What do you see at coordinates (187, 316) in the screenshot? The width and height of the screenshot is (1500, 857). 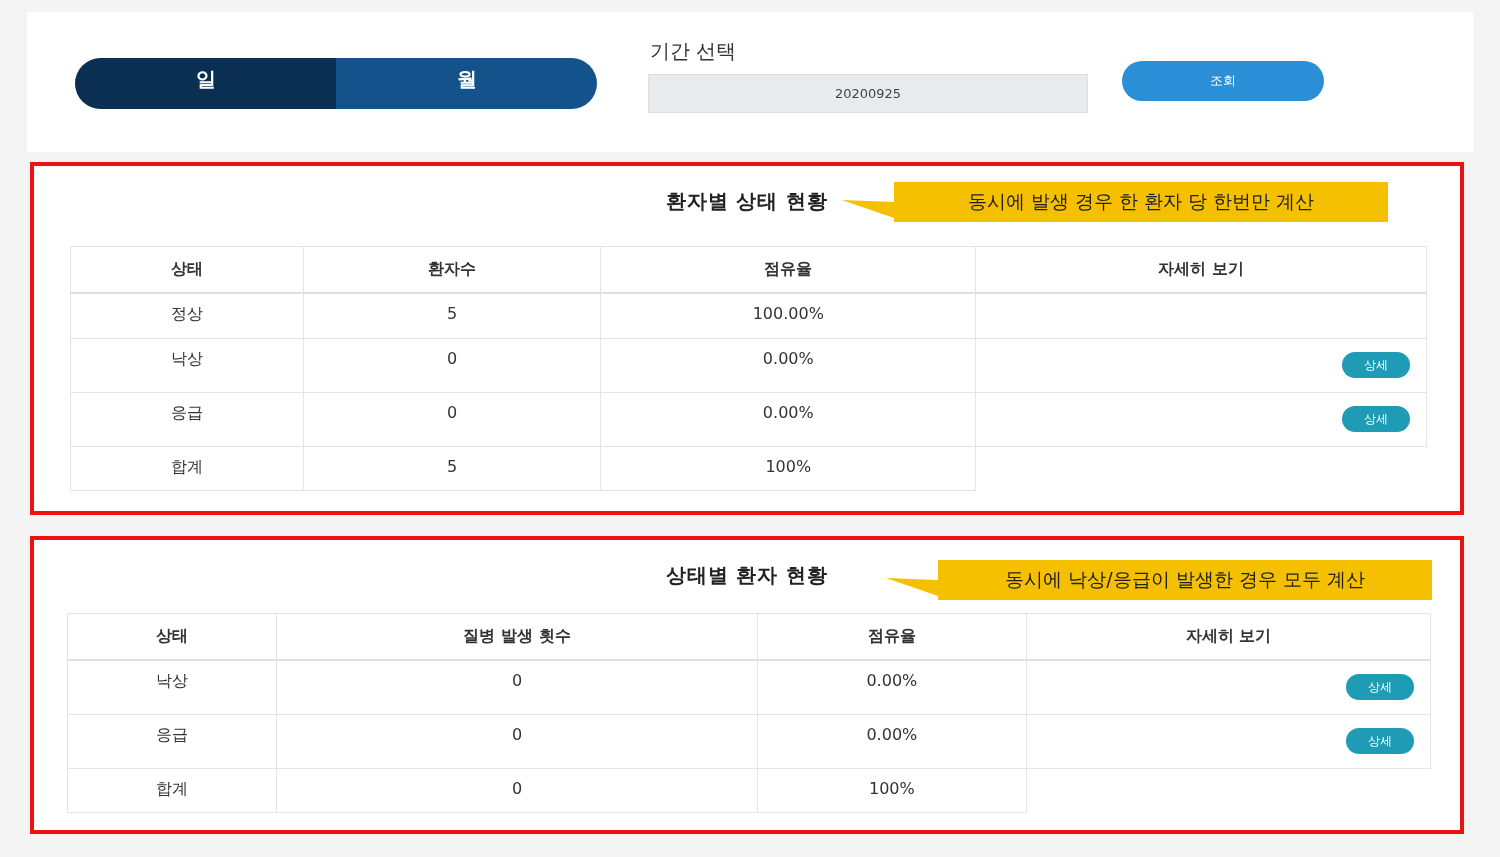 I see `table-cell: 정상` at bounding box center [187, 316].